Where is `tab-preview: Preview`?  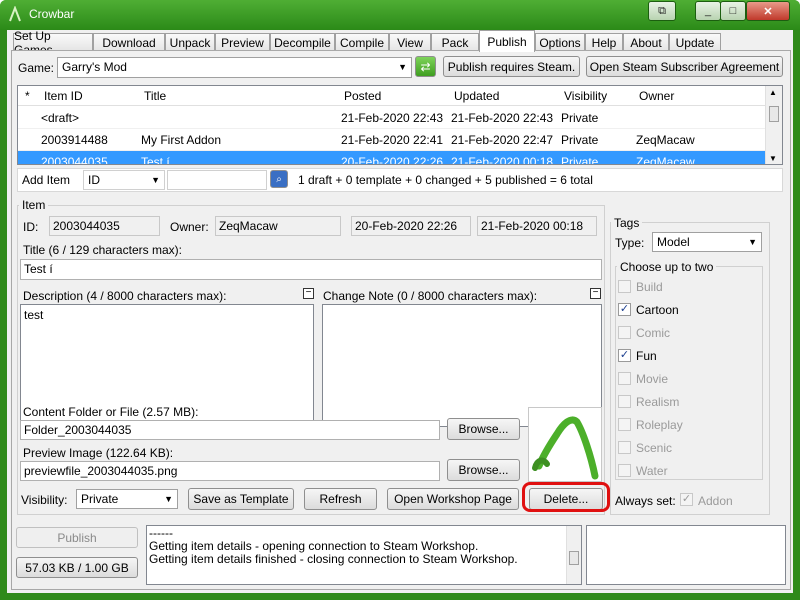
tab-preview: Preview is located at coordinates (242, 42).